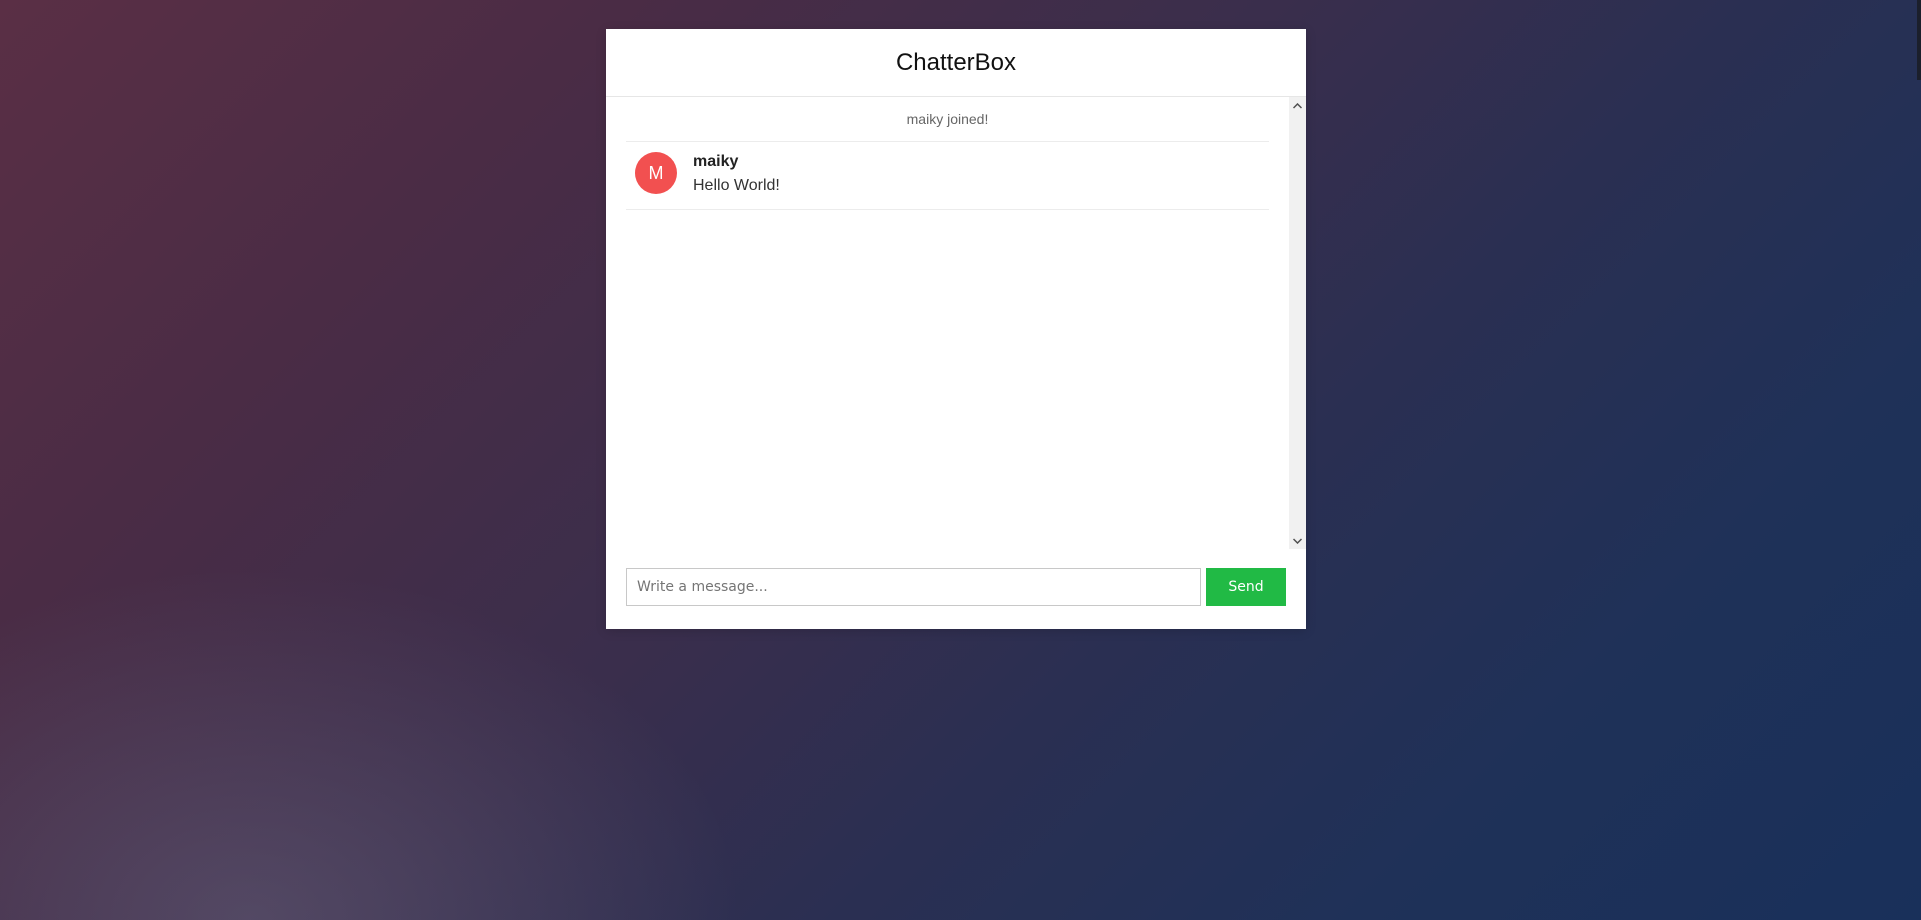 Image resolution: width=1921 pixels, height=920 pixels. Describe the element at coordinates (736, 173) in the screenshot. I see `message-body: maiky Hello World!` at that location.